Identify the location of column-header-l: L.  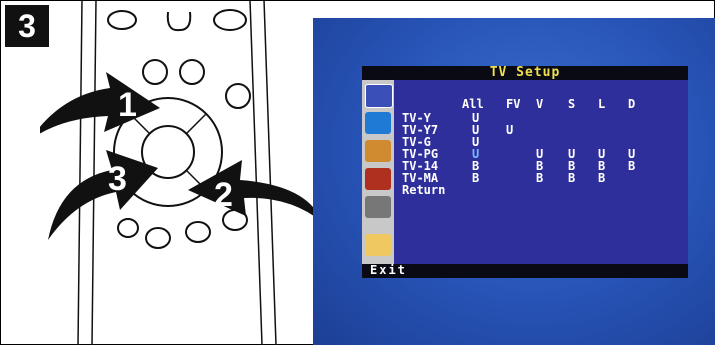
(602, 104).